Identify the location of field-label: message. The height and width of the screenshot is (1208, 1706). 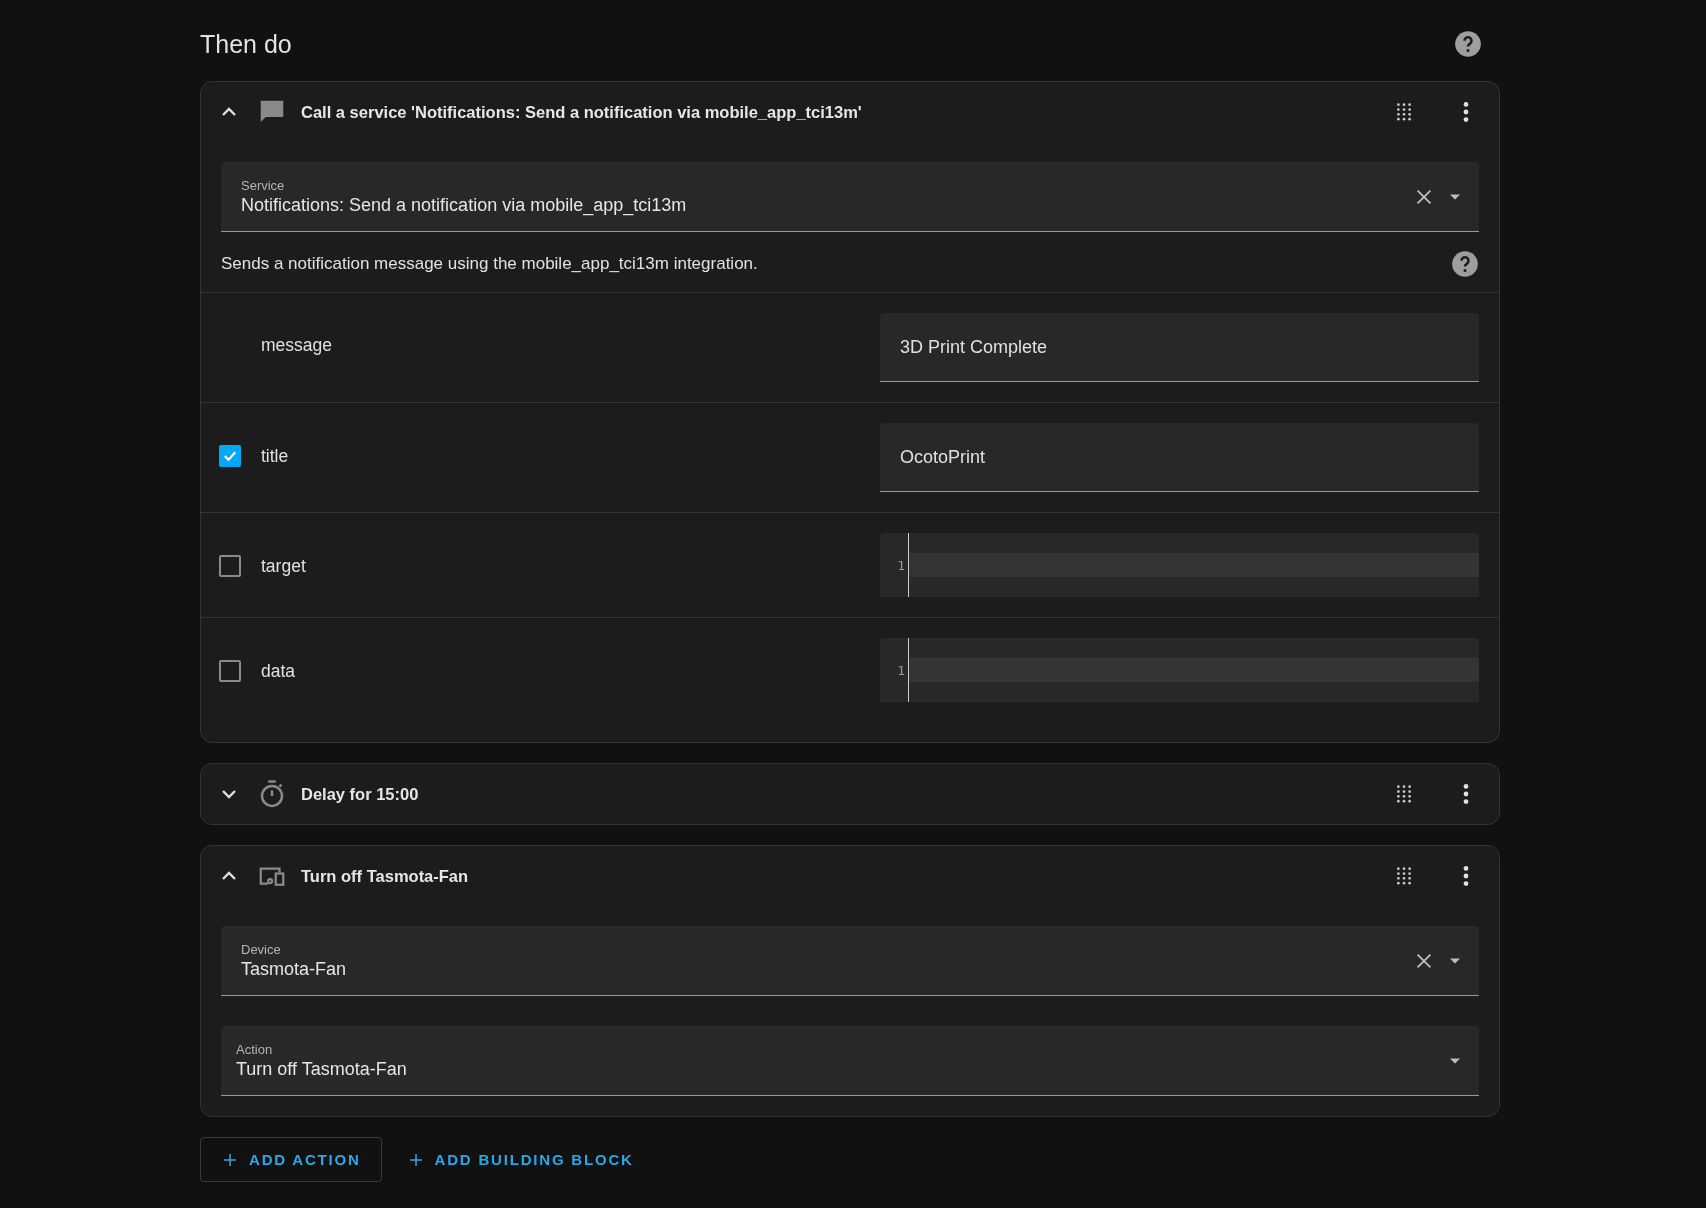
(296, 345).